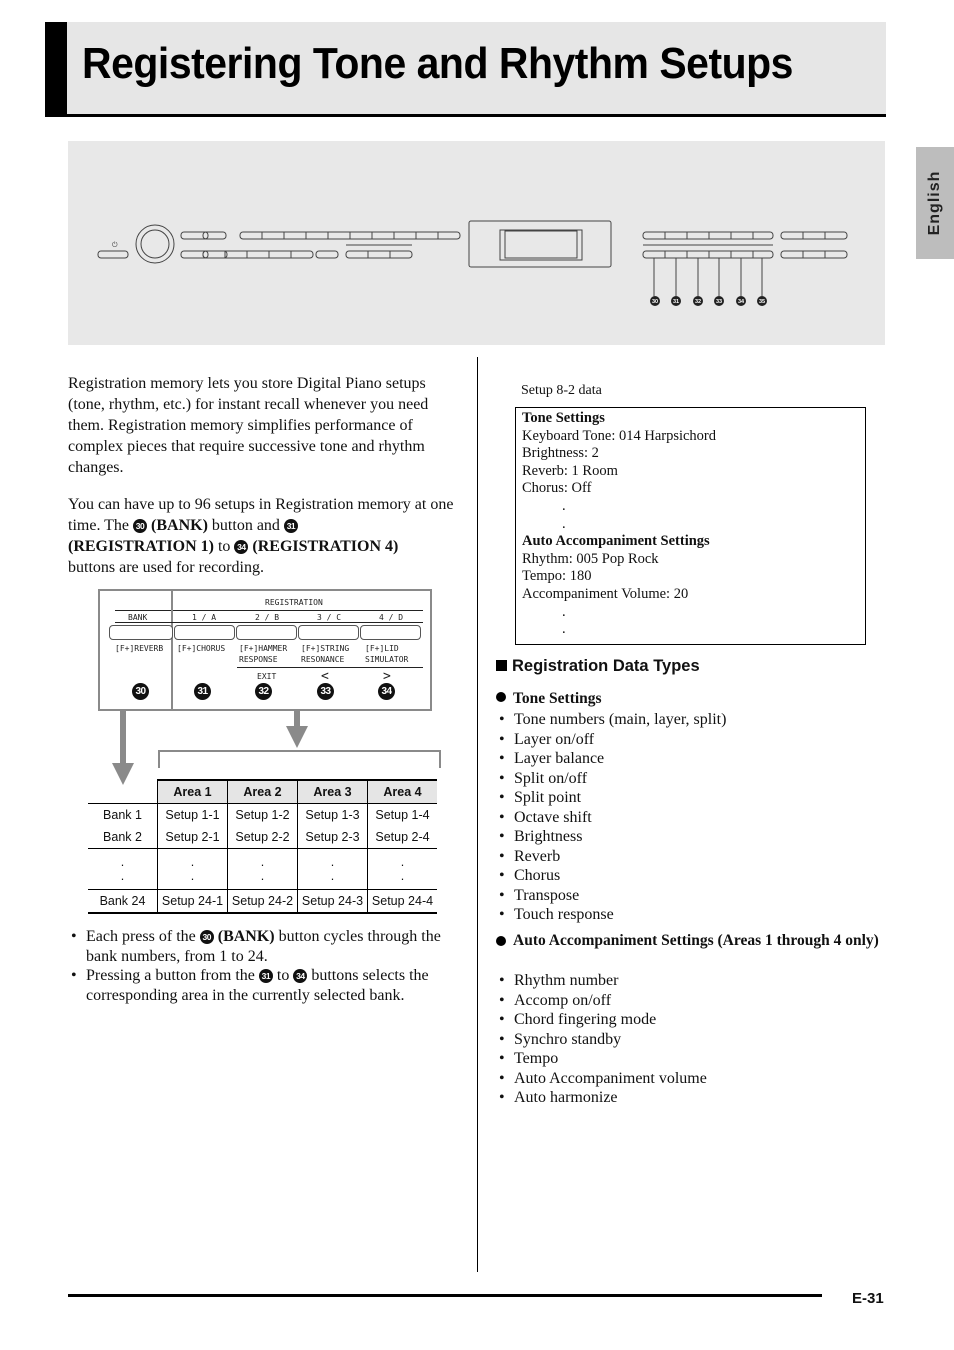 The width and height of the screenshot is (954, 1350). What do you see at coordinates (328, 632) in the screenshot?
I see `registration-3-button` at bounding box center [328, 632].